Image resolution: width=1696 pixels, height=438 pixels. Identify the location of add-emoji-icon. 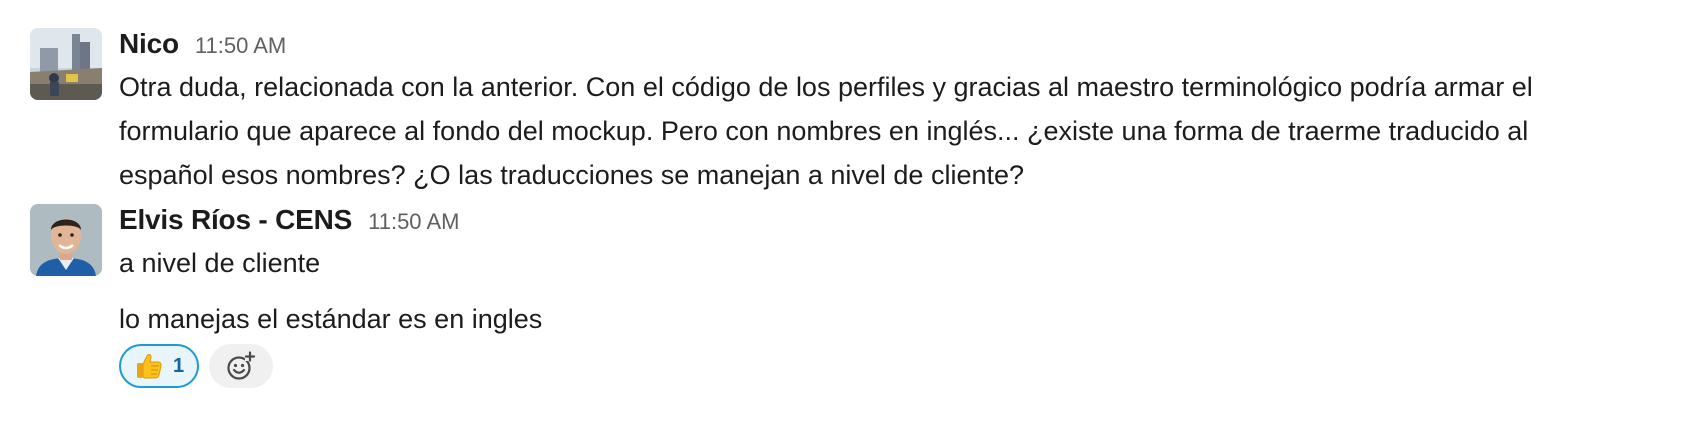
(241, 365).